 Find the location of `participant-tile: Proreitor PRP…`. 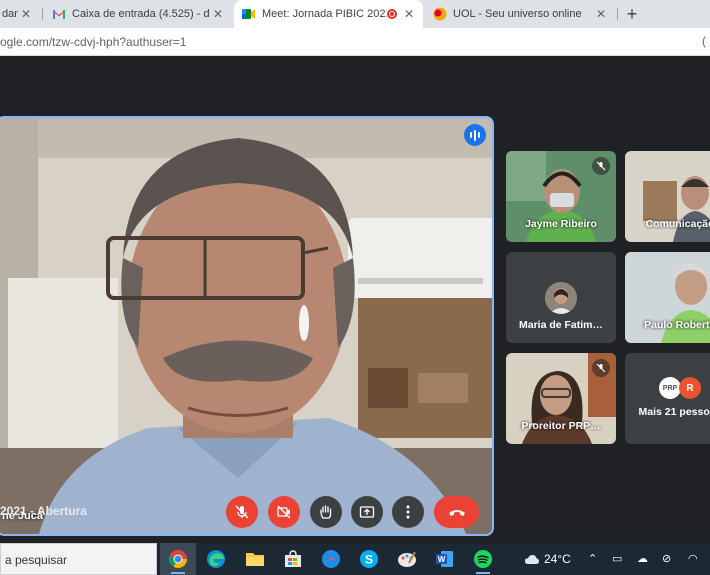

participant-tile: Proreitor PRP… is located at coordinates (561, 398).